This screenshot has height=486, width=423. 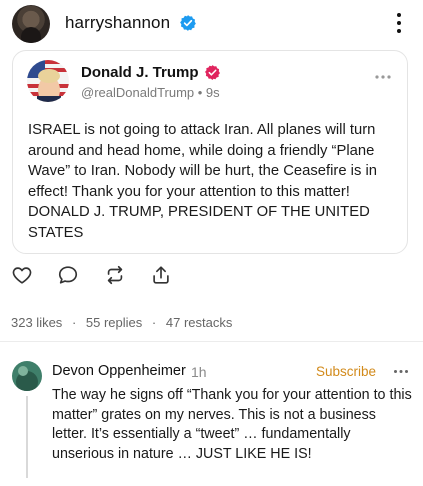 I want to click on engagement-stats: 323 likes · 55 replies · 47 restacks, so click(x=121, y=322).